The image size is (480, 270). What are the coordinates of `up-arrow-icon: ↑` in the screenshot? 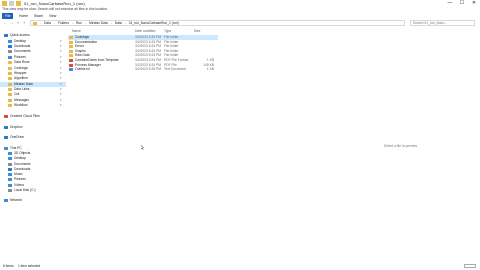 It's located at (24, 23).